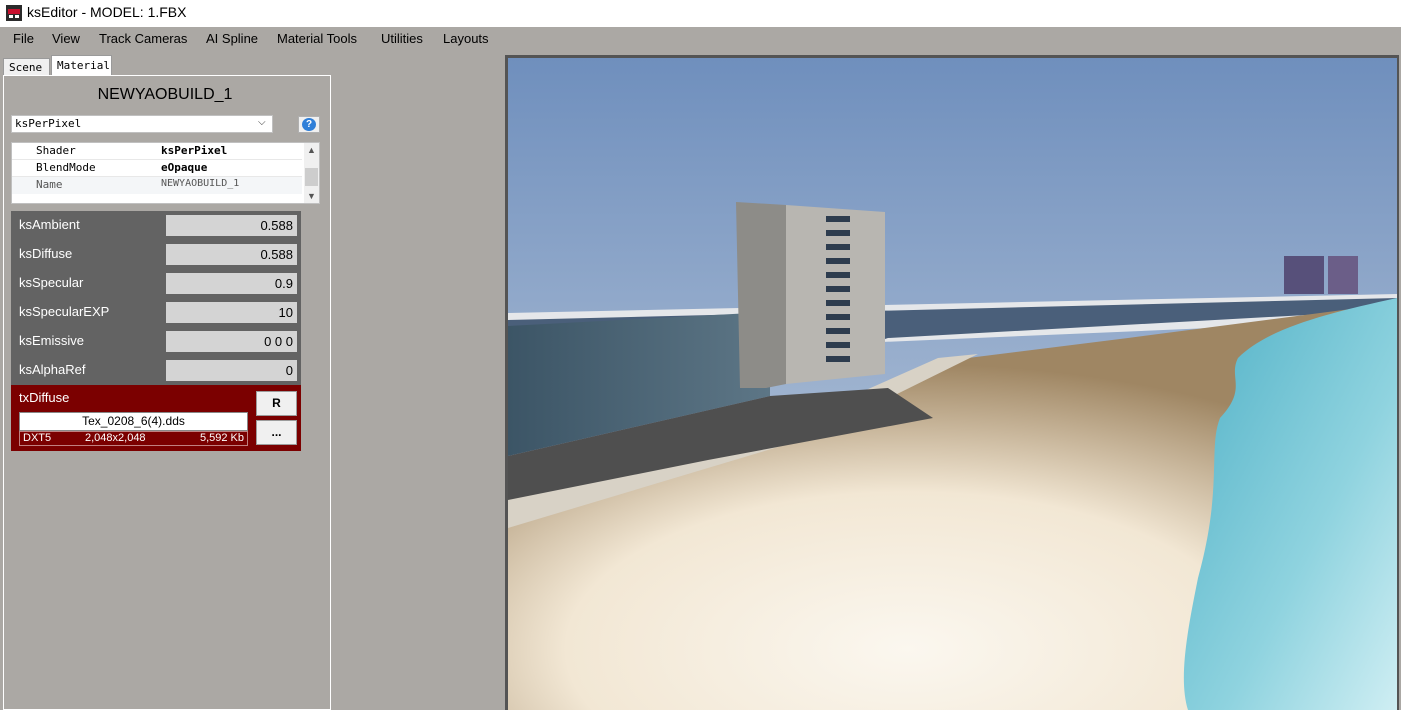  Describe the element at coordinates (761, 295) in the screenshot. I see `building-side` at that location.